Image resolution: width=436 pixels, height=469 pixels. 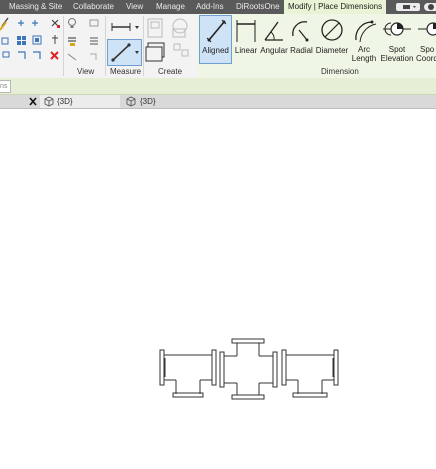 I want to click on align-icon, so click(x=5, y=47).